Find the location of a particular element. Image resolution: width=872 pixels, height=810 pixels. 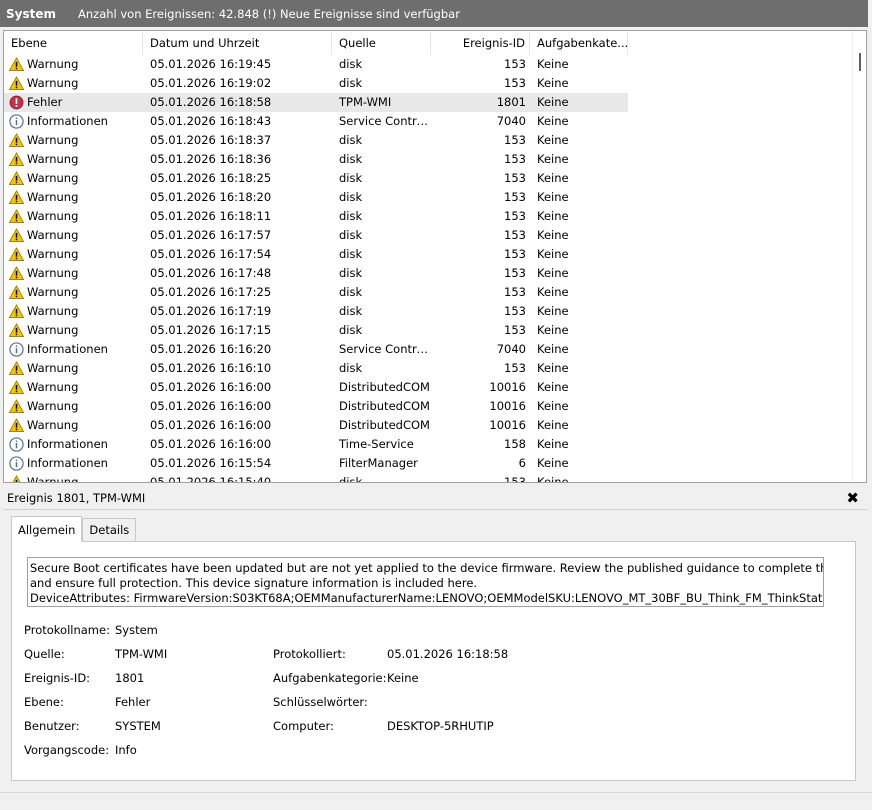

event-datetime: 05.01.2026 16:18:11 is located at coordinates (211, 216).